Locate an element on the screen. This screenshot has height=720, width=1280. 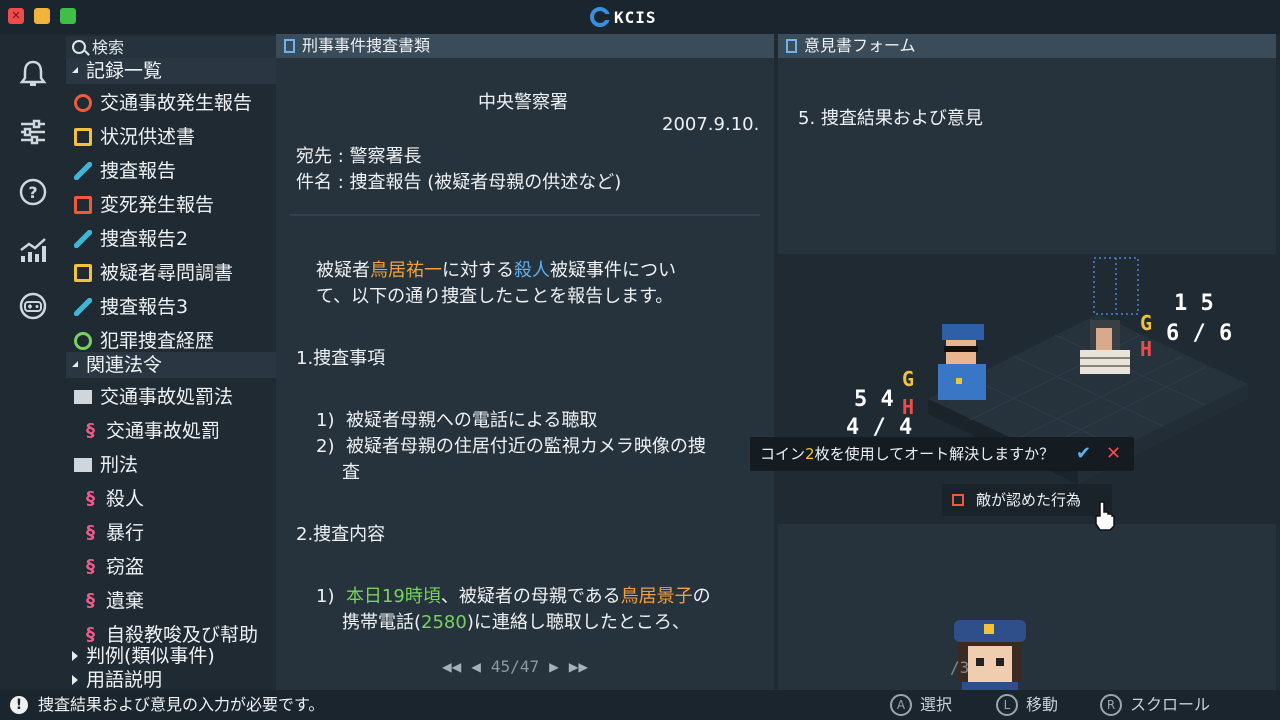
form-lower-area is located at coordinates (1027, 607).